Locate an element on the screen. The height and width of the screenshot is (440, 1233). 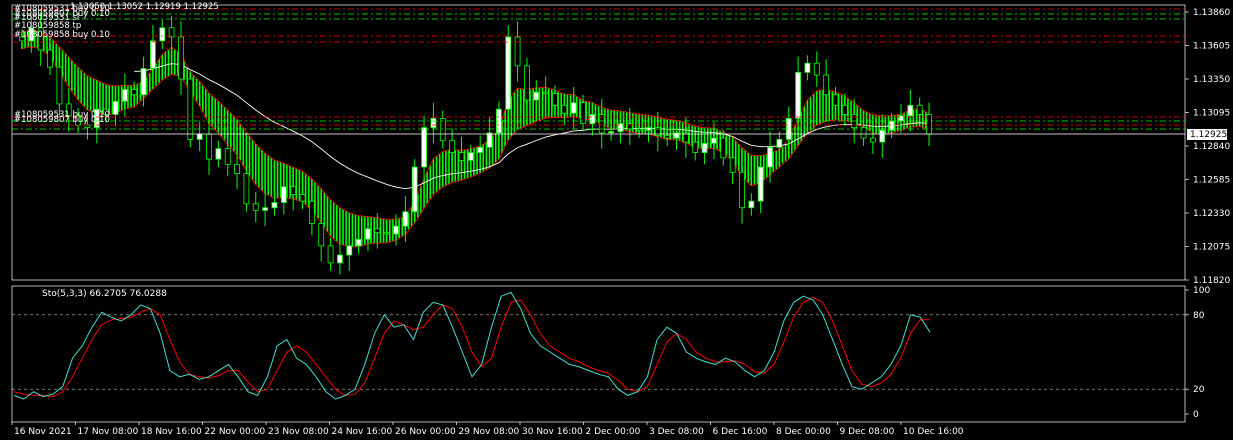
time-tick-label: 23 Nov 08:00 is located at coordinates (298, 432).